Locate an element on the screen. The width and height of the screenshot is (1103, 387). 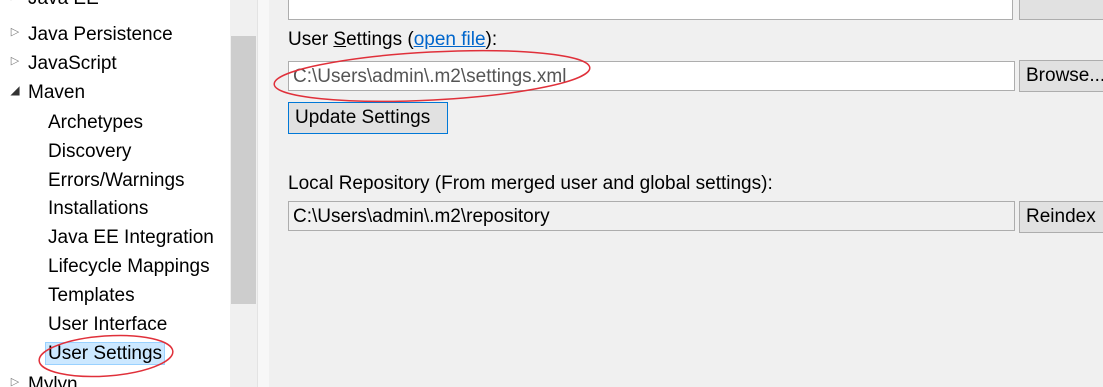
tree-item-label: Maven is located at coordinates (57, 92).